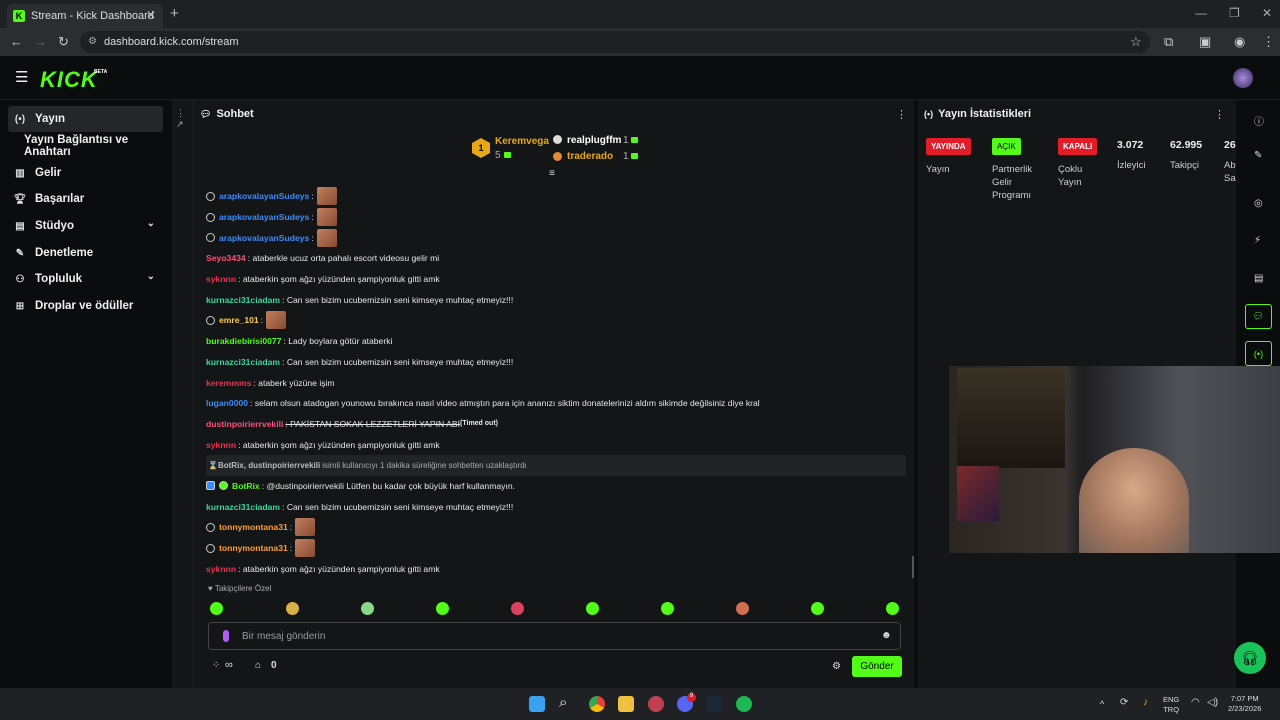 The height and width of the screenshot is (720, 1280). What do you see at coordinates (744, 704) in the screenshot?
I see `spotify-icon` at bounding box center [744, 704].